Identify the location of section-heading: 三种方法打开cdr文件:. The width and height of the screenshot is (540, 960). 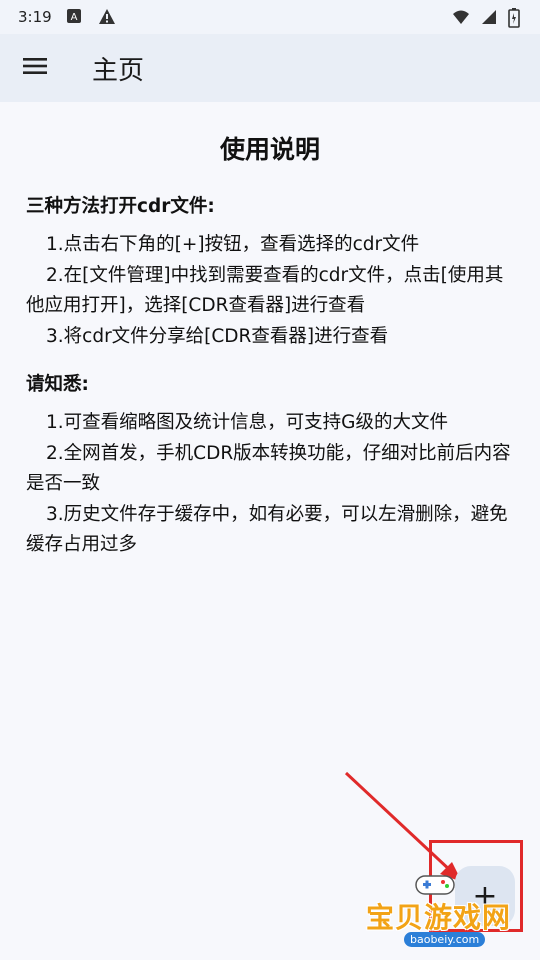
(120, 206).